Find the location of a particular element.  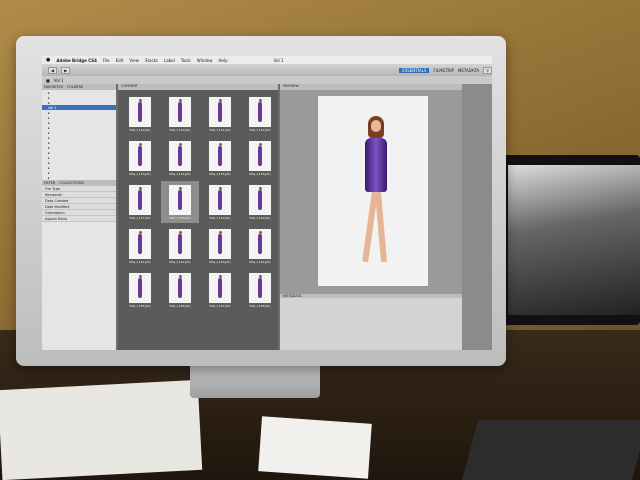

menu-help: Help is located at coordinates (223, 60).